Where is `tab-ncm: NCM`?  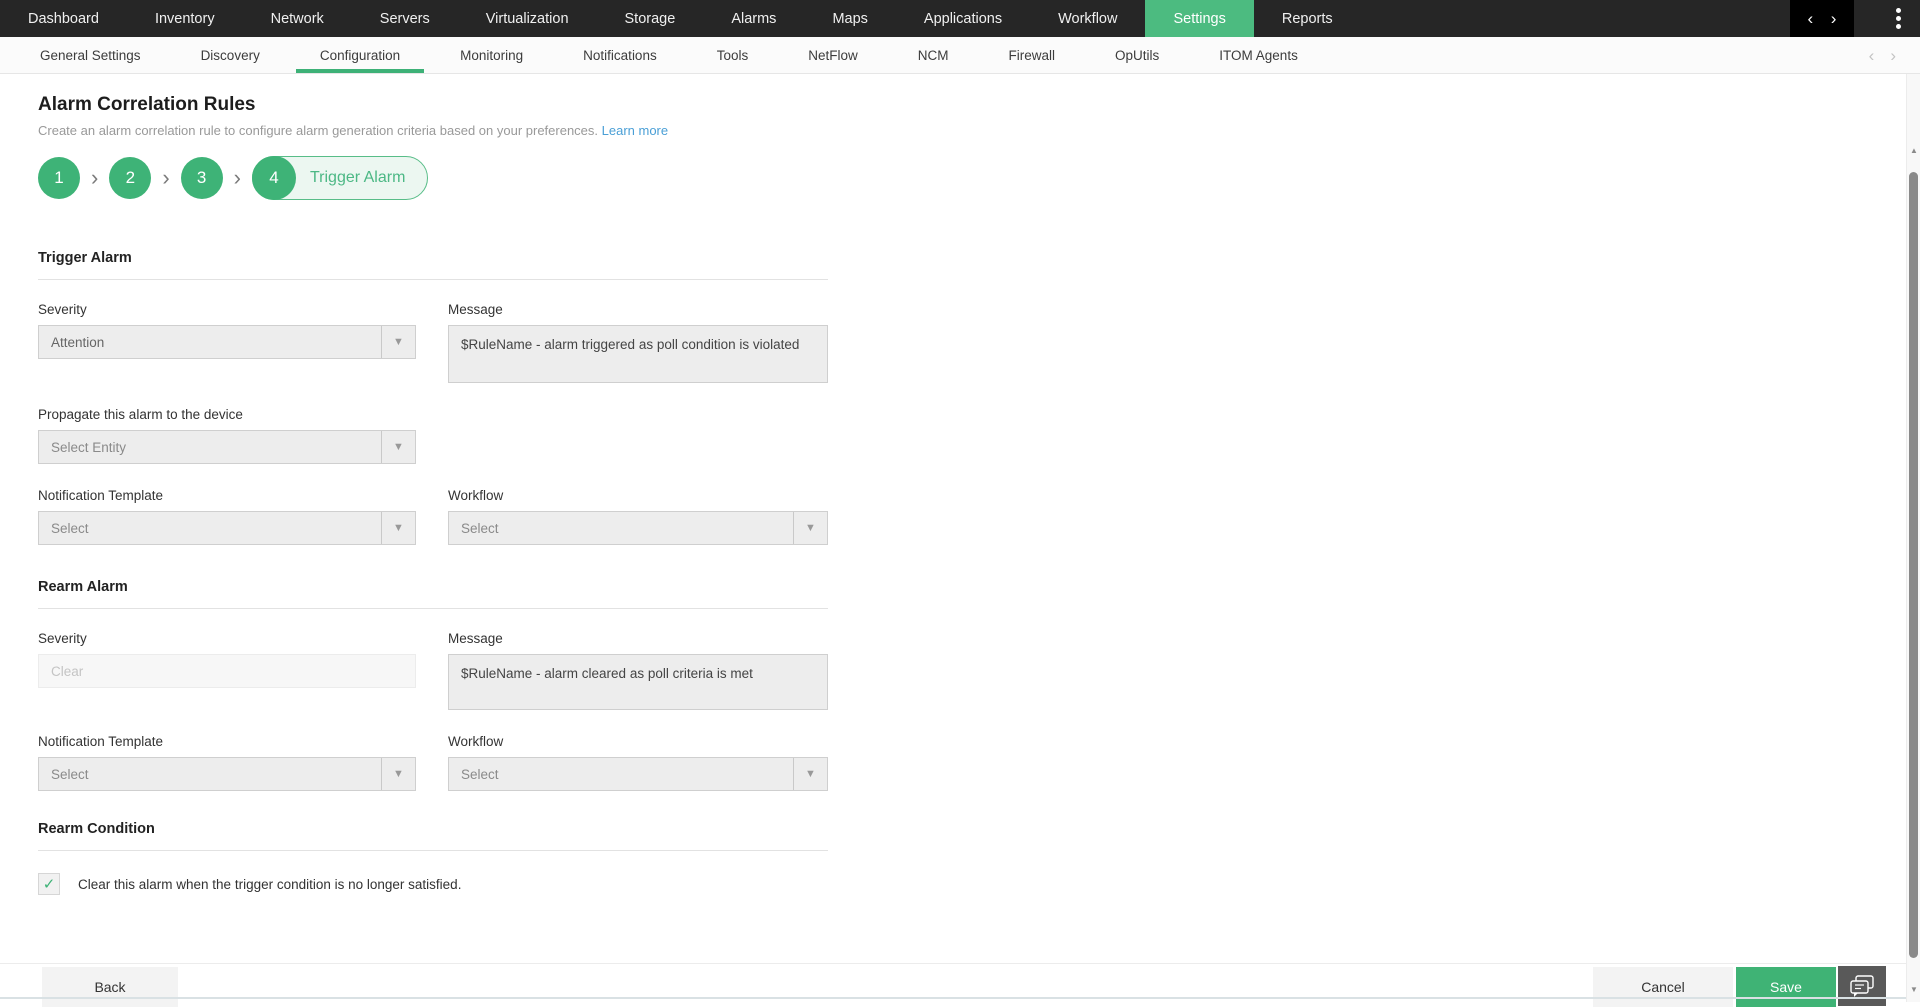
tab-ncm: NCM is located at coordinates (933, 55).